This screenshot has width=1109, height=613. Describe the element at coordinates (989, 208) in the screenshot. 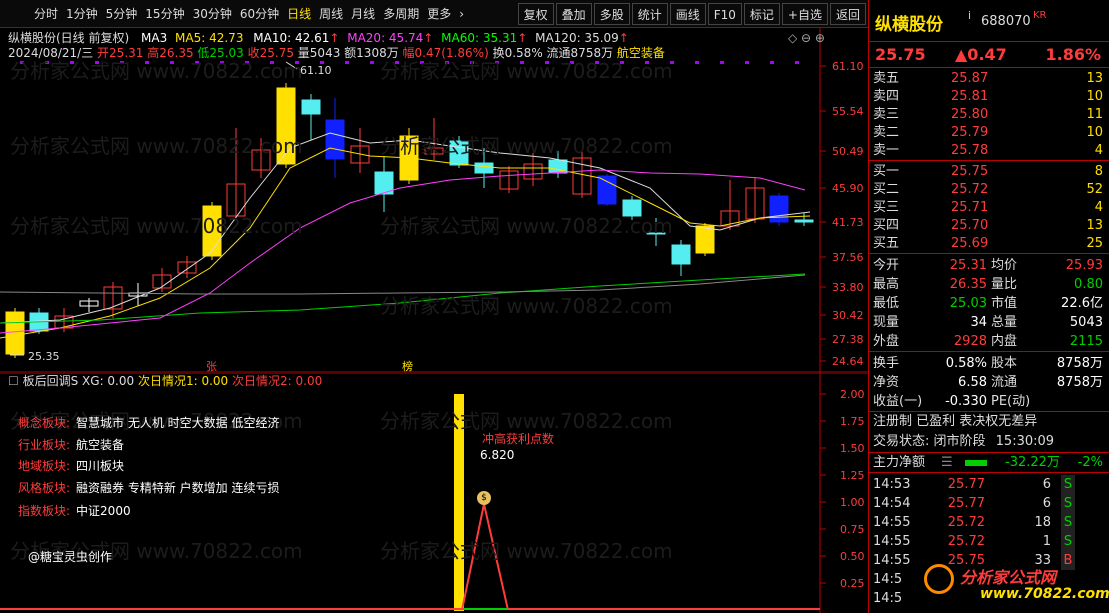

I see `bids-row: 买三 25.71 4` at that location.